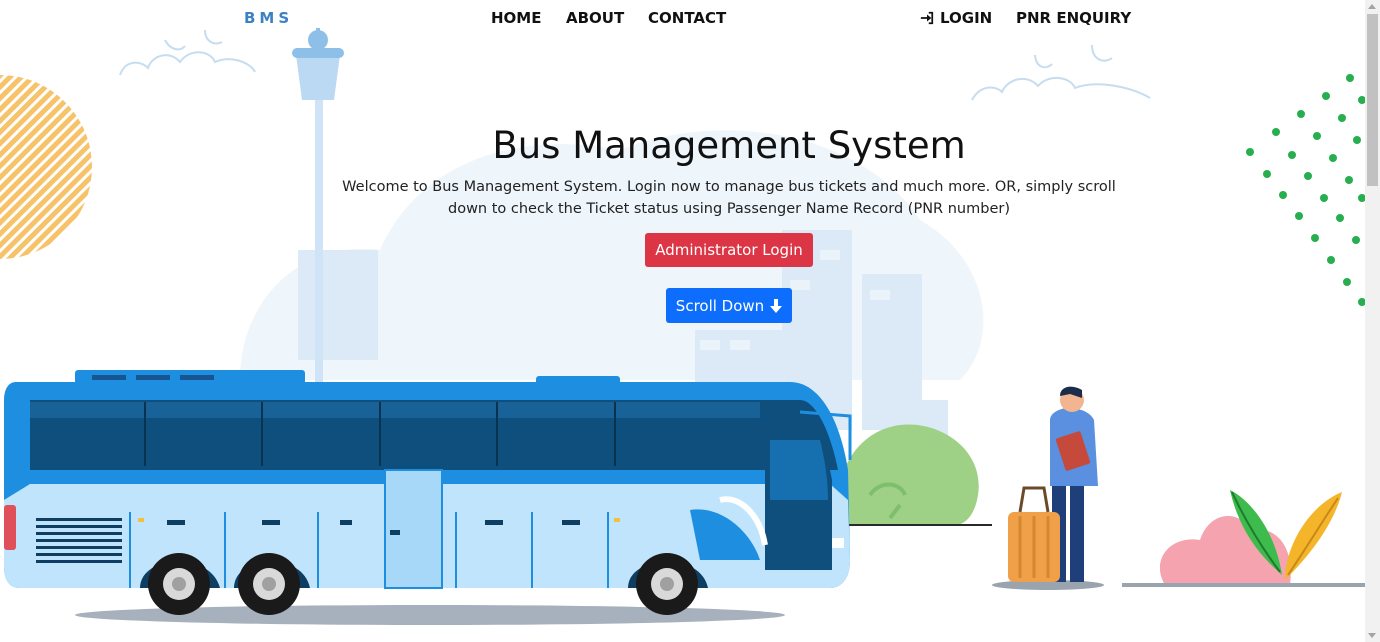  I want to click on scroll-down-label: Scroll Down, so click(720, 305).